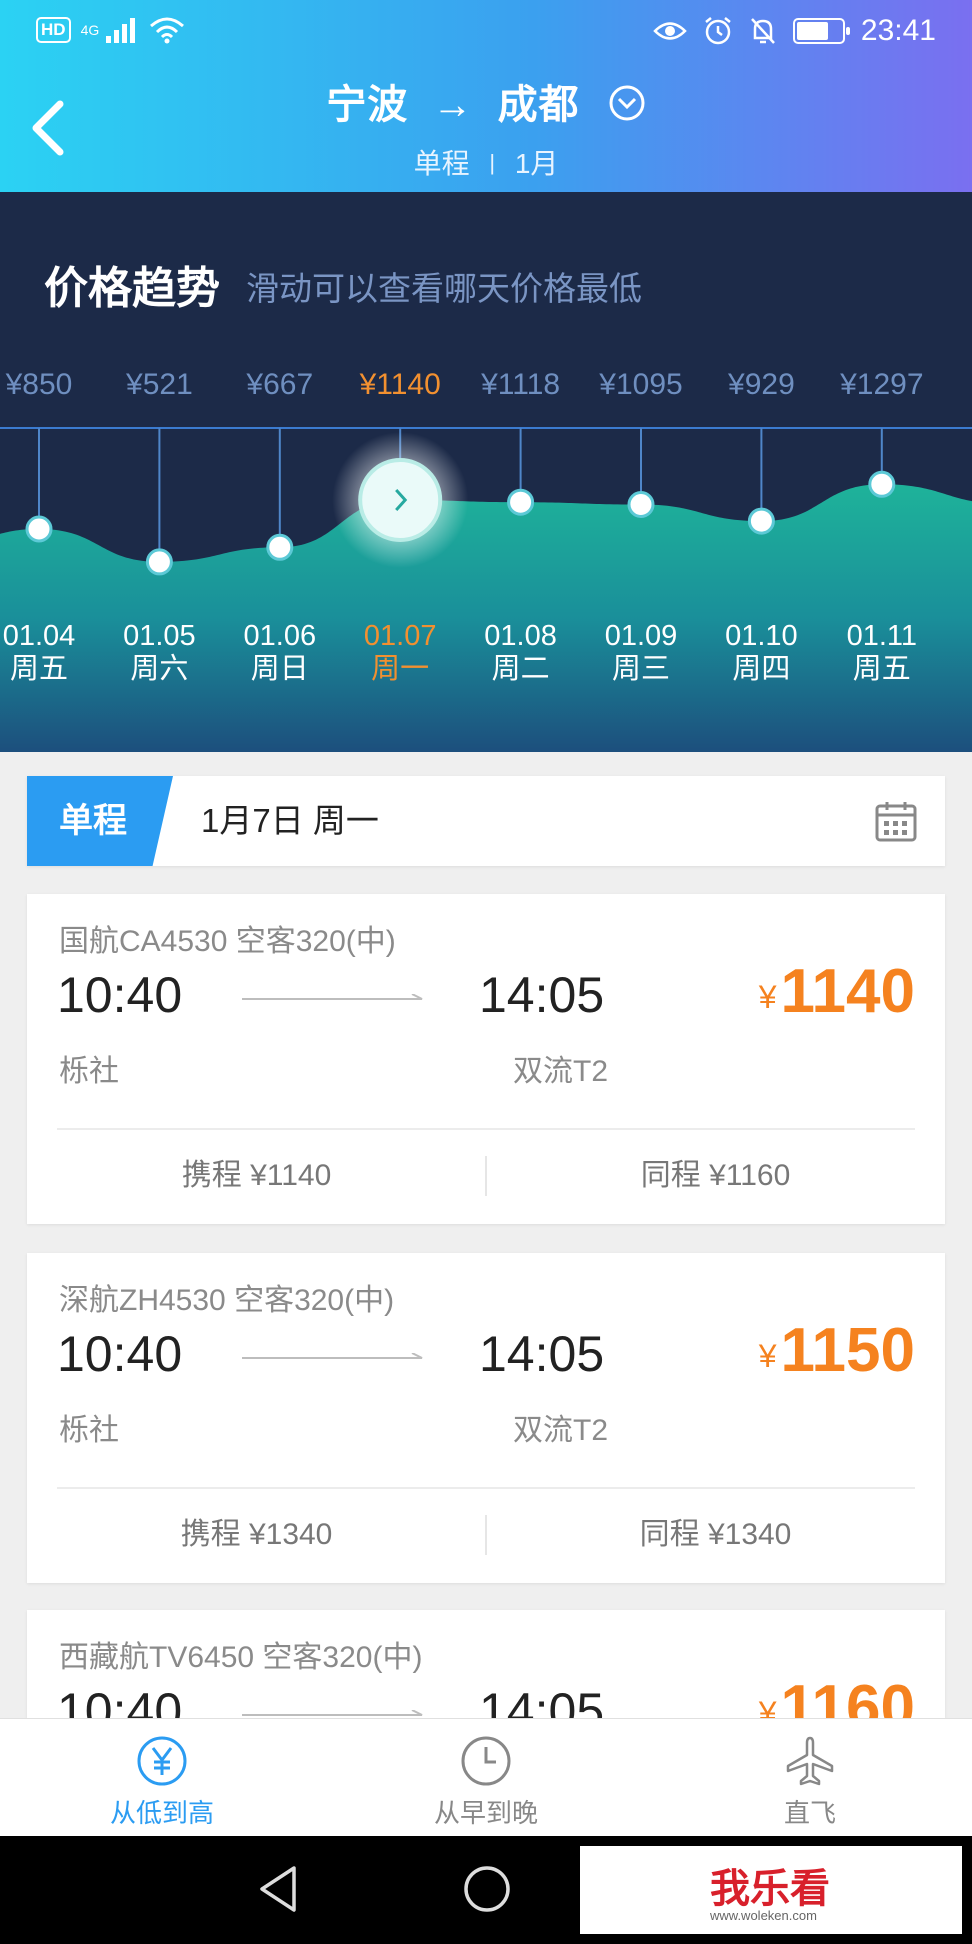 The height and width of the screenshot is (1944, 972). I want to click on currency-symbol: ¥, so click(767, 997).